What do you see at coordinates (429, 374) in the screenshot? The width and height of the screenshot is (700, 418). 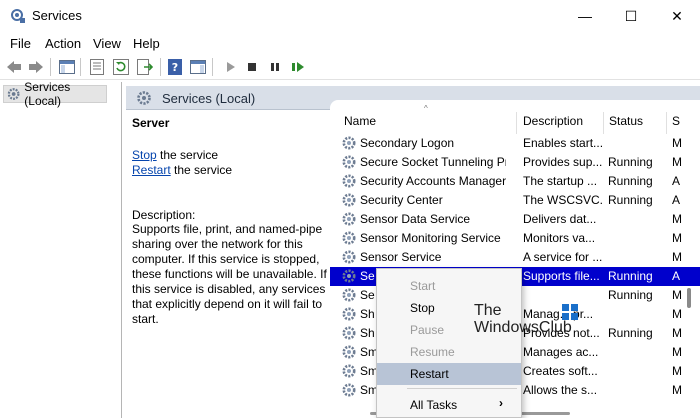 I see `menu-item-label: Restart` at bounding box center [429, 374].